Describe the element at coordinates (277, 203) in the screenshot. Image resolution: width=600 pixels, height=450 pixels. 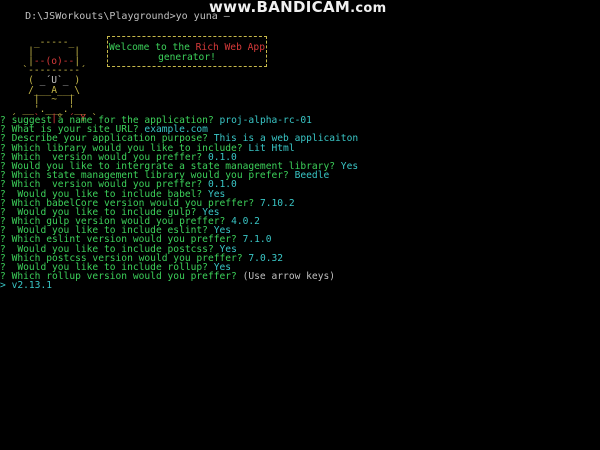
I see `answer-text: 7.10.2` at that location.